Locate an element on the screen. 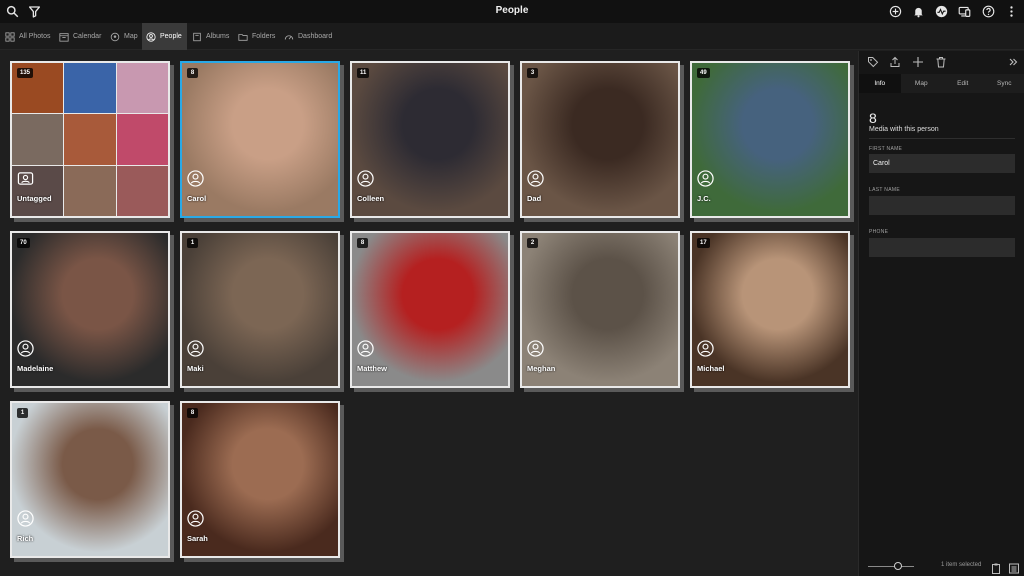  zoom-slider-handle is located at coordinates (897, 566).